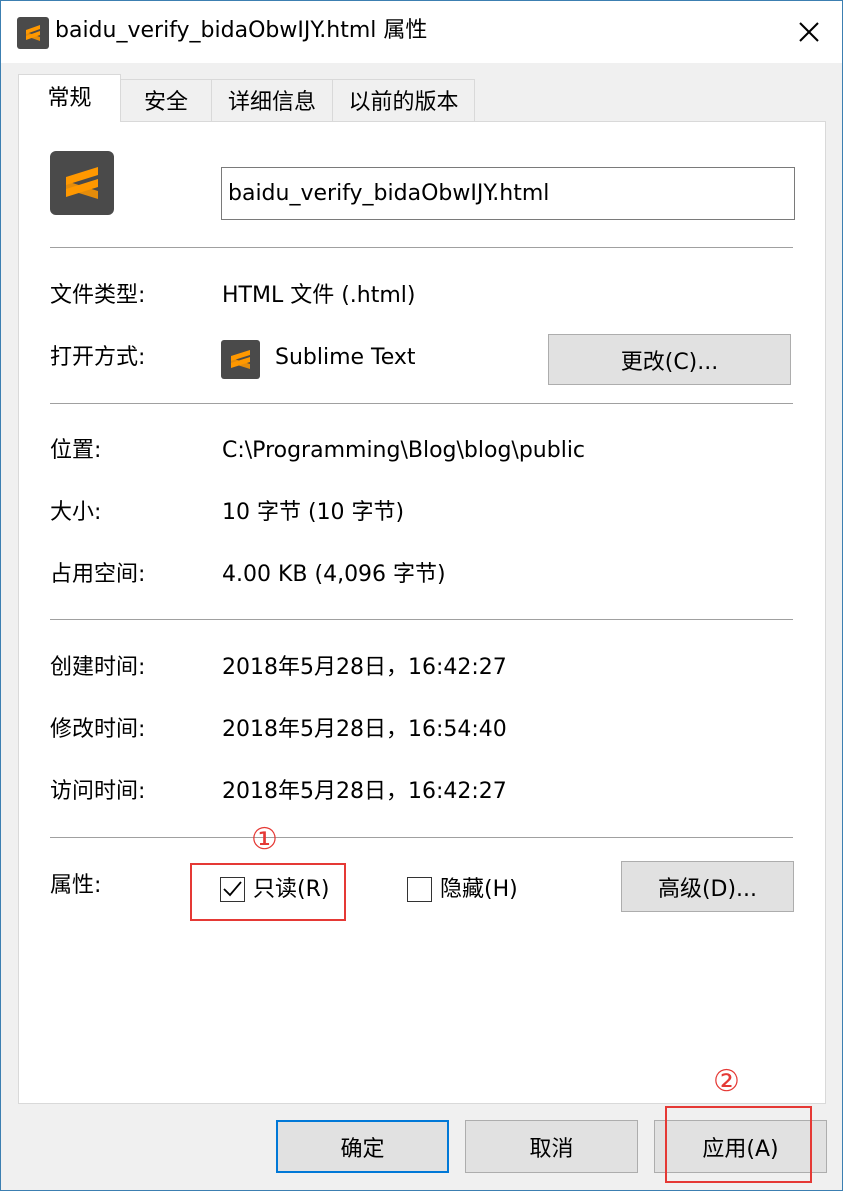 This screenshot has width=843, height=1191. Describe the element at coordinates (268, 892) in the screenshot. I see `annotation-box-readonly` at that location.